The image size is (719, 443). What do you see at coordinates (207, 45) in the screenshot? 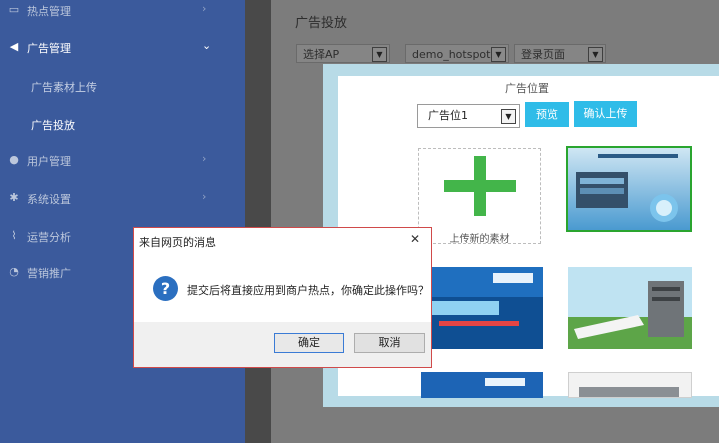
I see `chevron-down-icon: ⌄` at bounding box center [207, 45].